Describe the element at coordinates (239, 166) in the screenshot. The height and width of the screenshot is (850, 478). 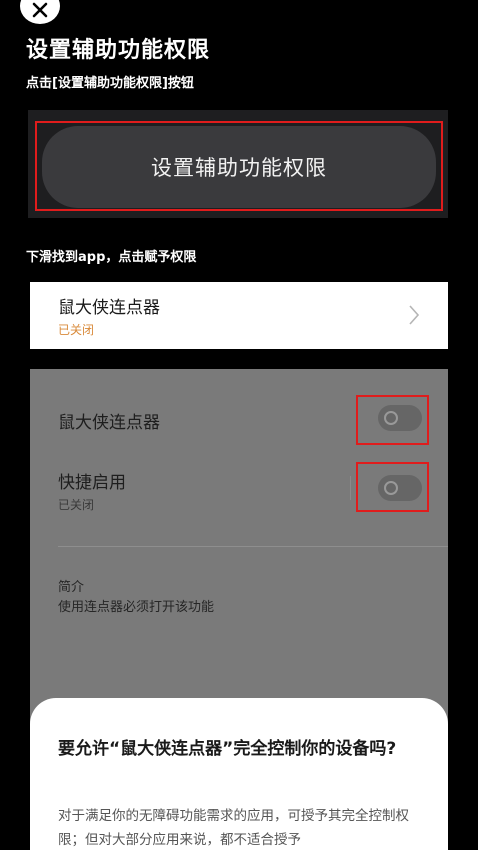
I see `setup-button-highlight` at that location.